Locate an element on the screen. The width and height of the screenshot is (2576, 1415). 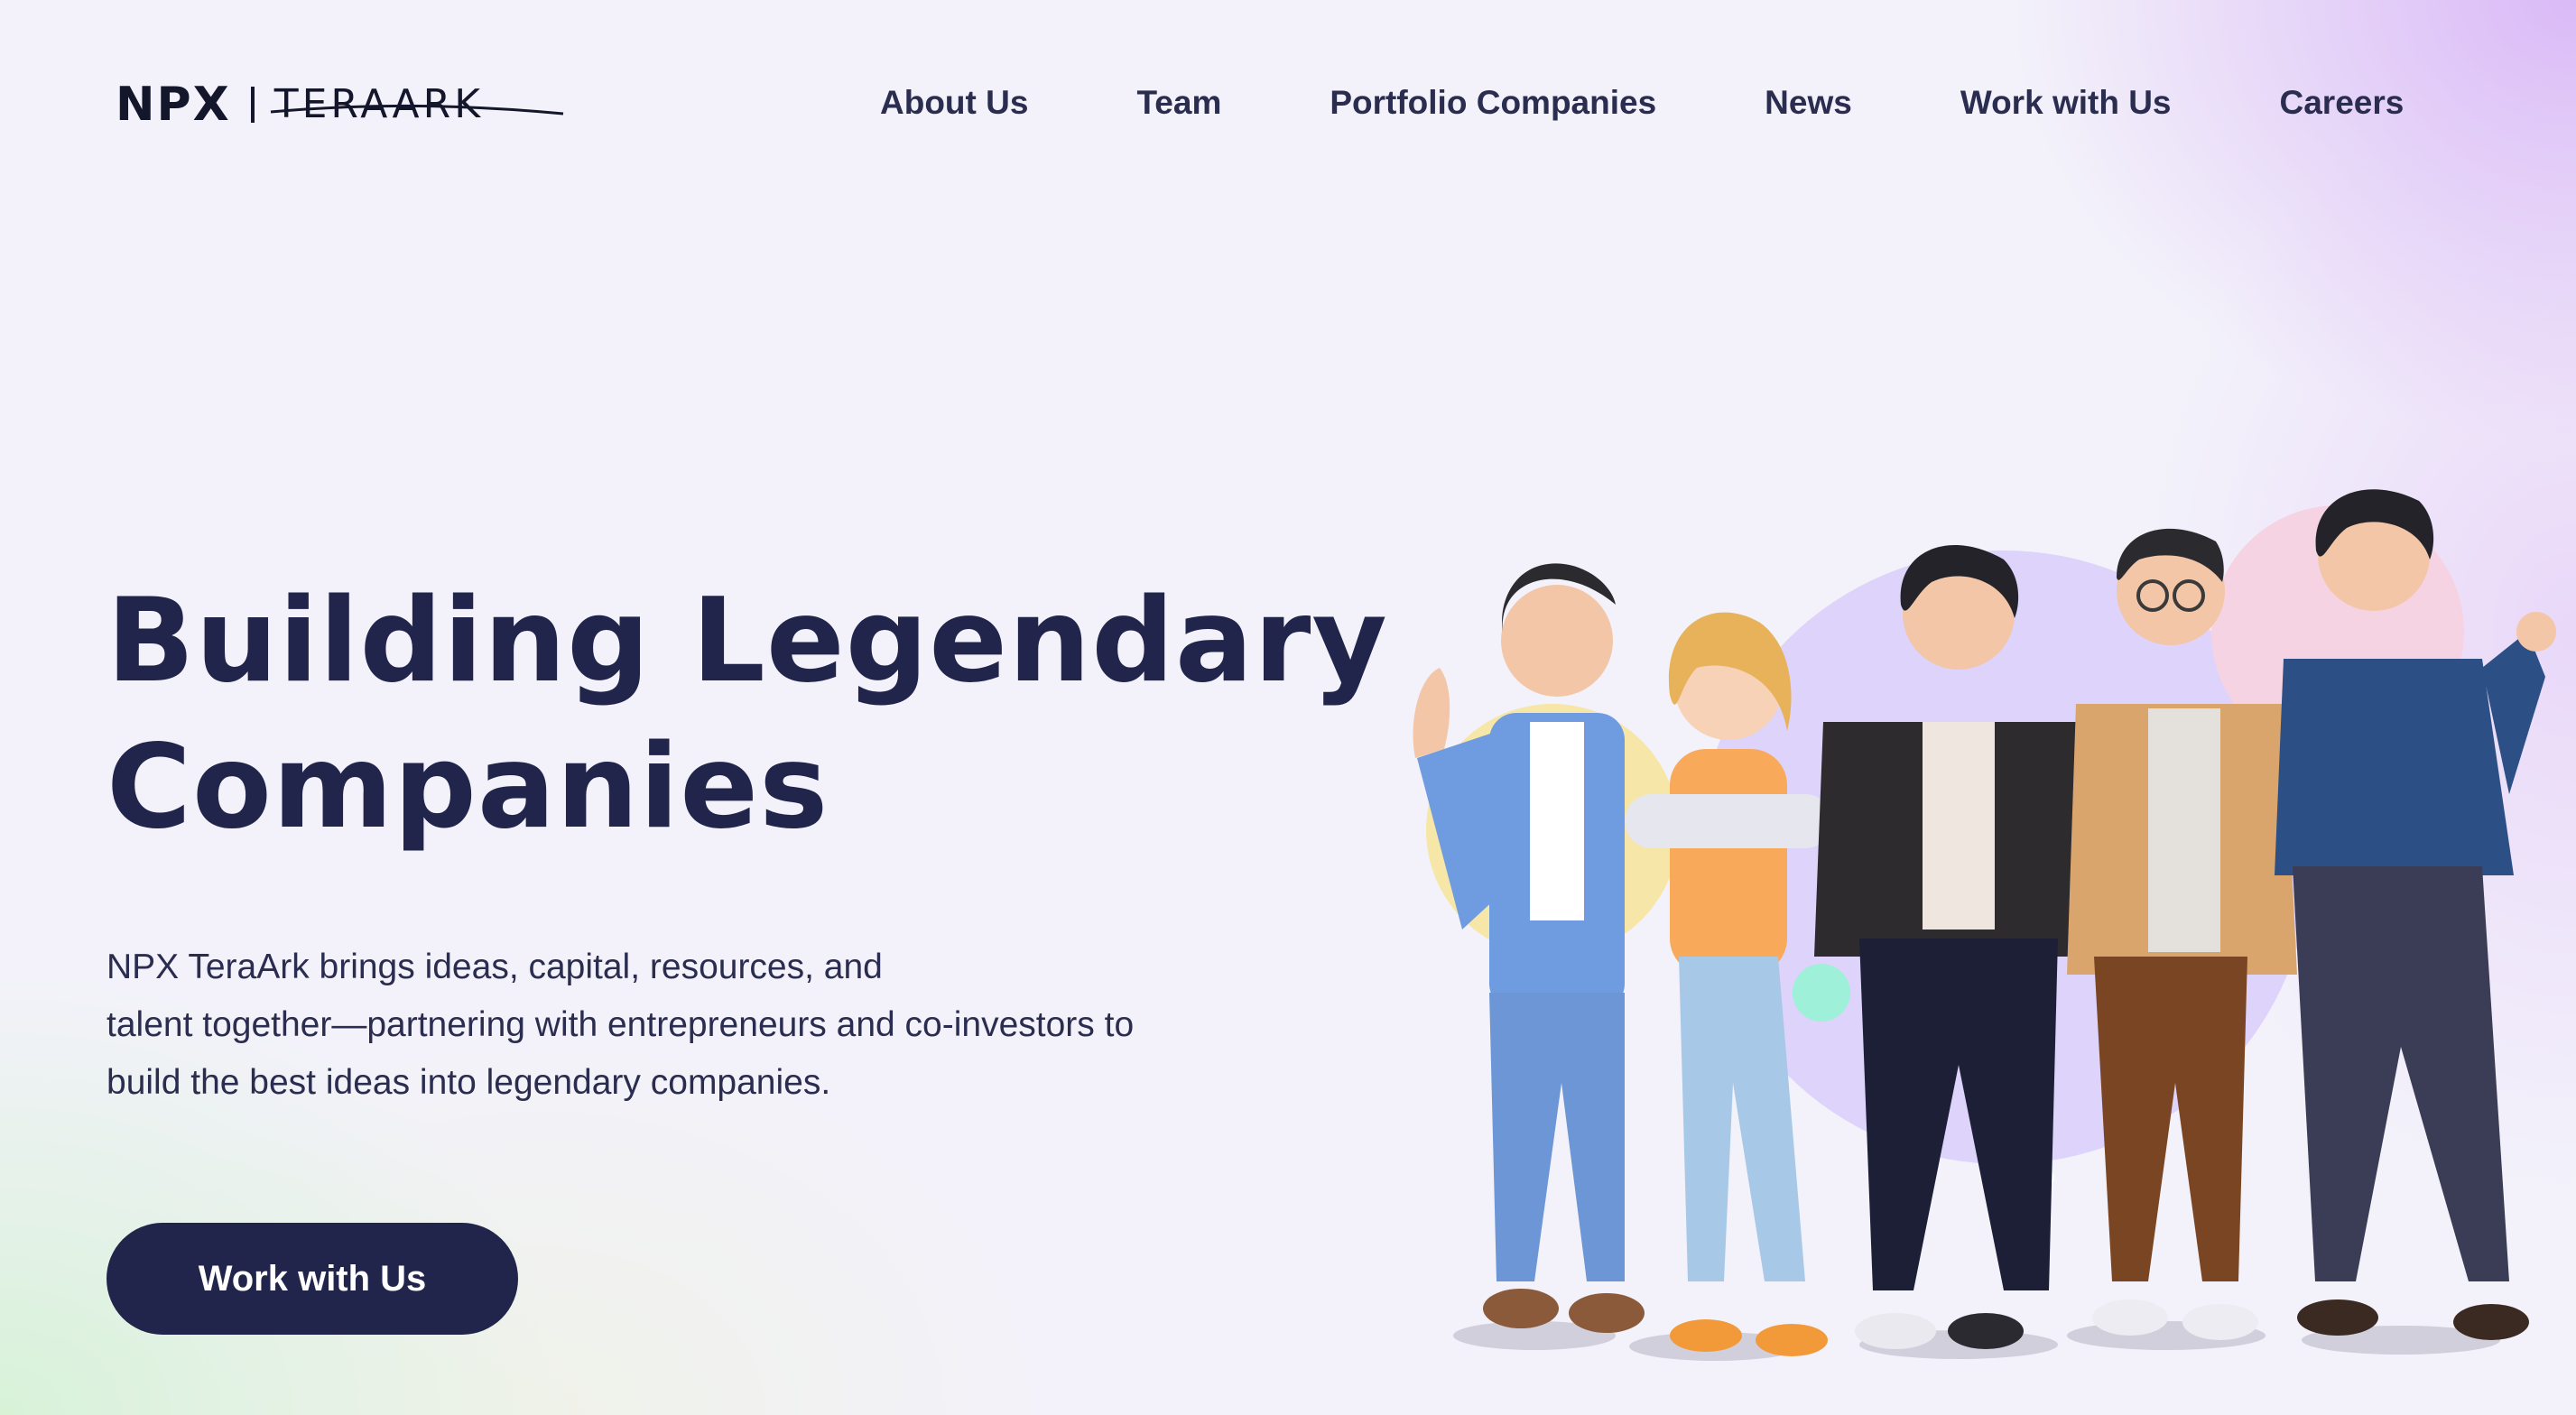
hero-title: Building Legendary Companies is located at coordinates (747, 715).